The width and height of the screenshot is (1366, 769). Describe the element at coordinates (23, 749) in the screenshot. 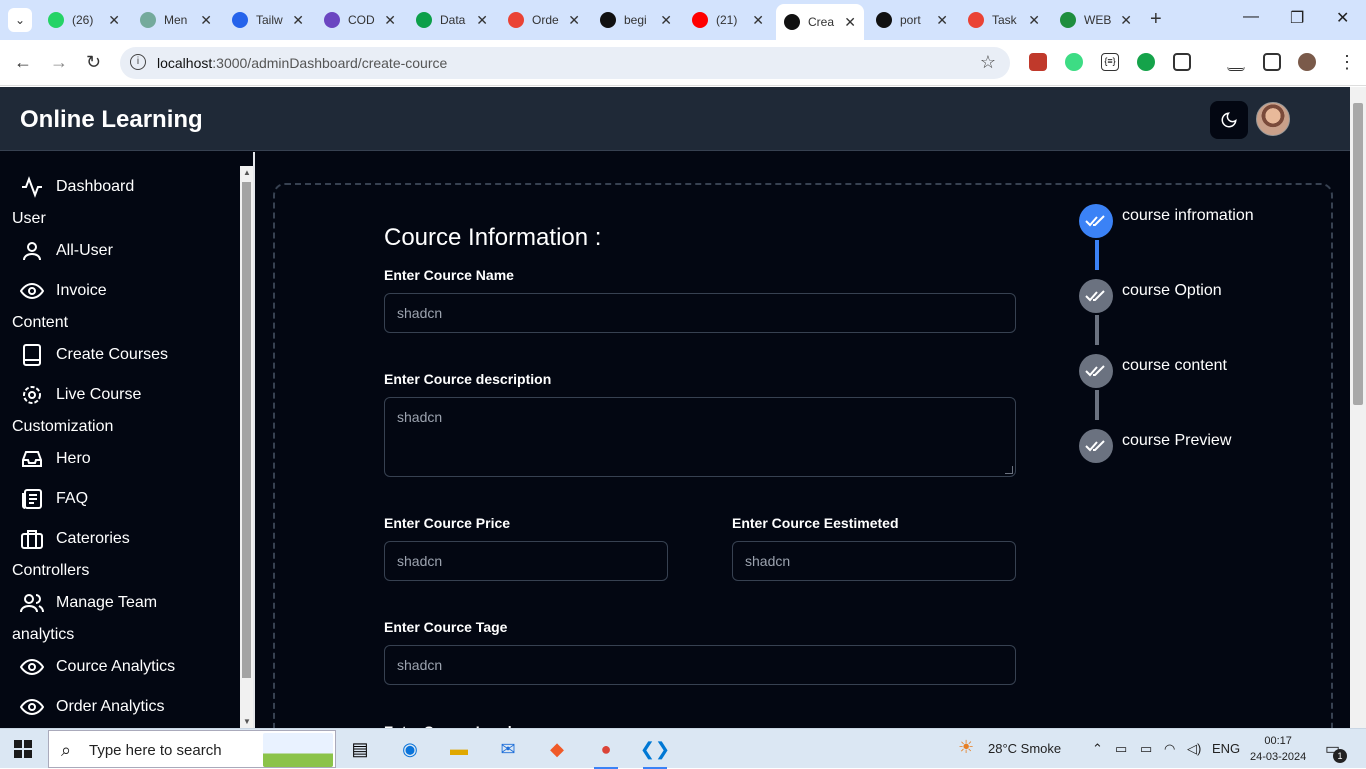

I see `windows-start-icon` at that location.